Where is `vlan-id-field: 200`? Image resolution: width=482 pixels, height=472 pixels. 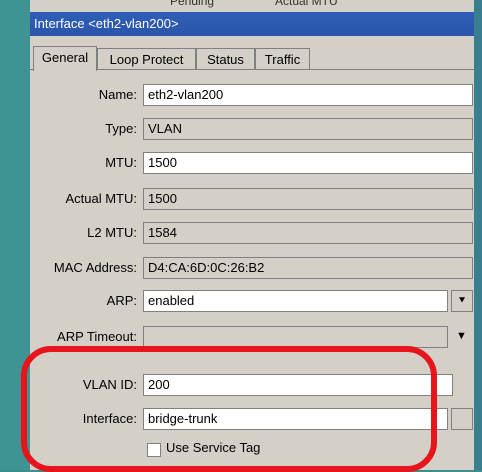
vlan-id-field: 200 is located at coordinates (298, 385).